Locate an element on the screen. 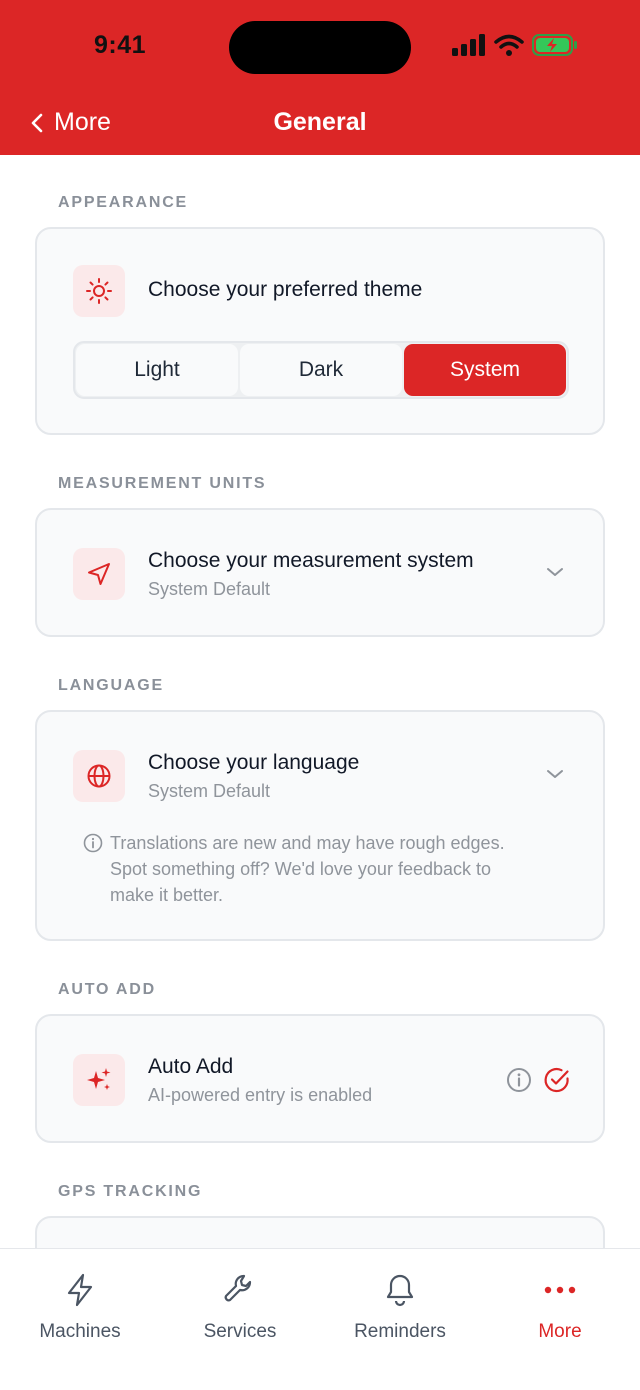 The height and width of the screenshot is (1390, 640). wifi-icon is located at coordinates (509, 45).